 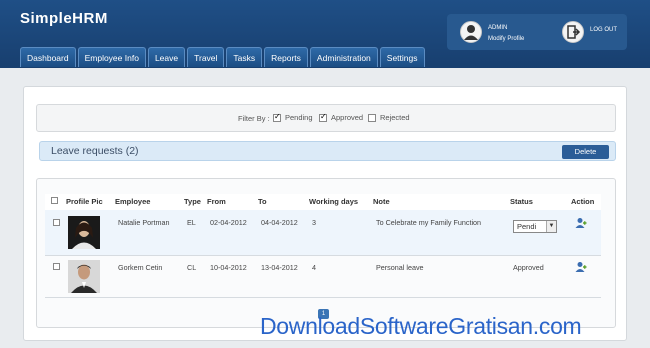 What do you see at coordinates (402, 57) in the screenshot?
I see `tab-settings: Settings` at bounding box center [402, 57].